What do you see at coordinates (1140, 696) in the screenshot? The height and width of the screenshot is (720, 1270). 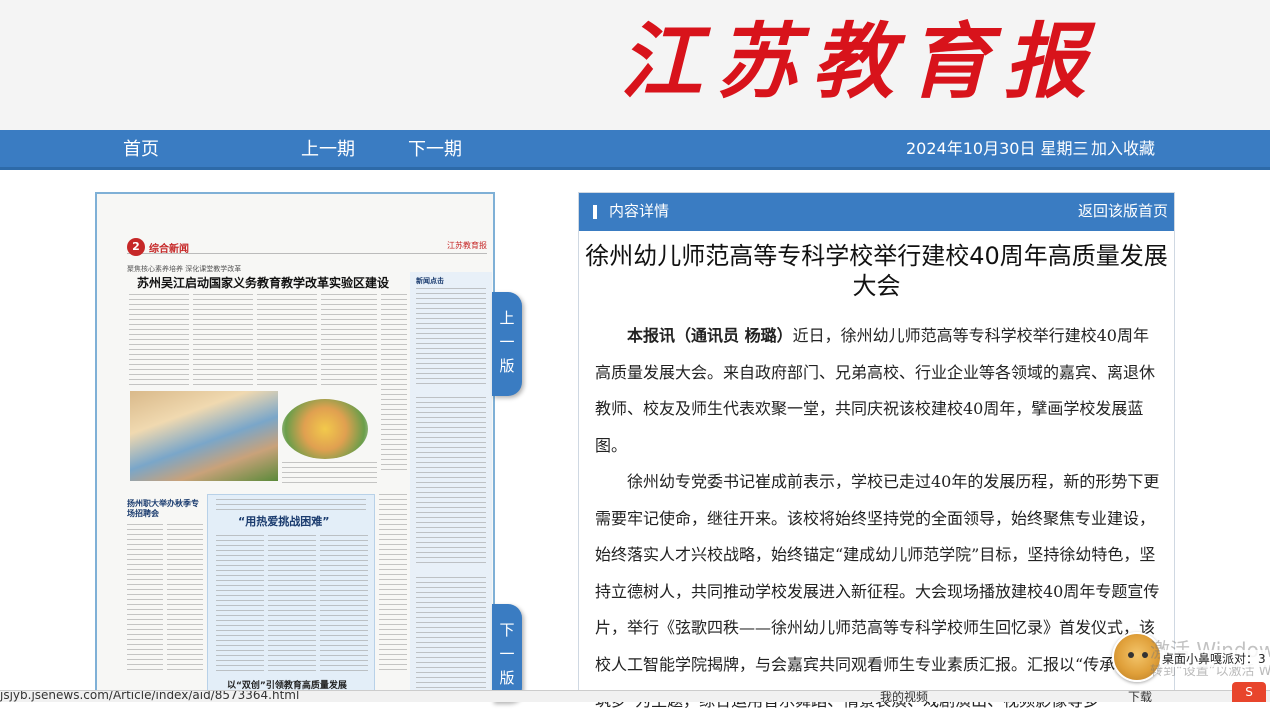 I see `download-button: 下载` at bounding box center [1140, 696].